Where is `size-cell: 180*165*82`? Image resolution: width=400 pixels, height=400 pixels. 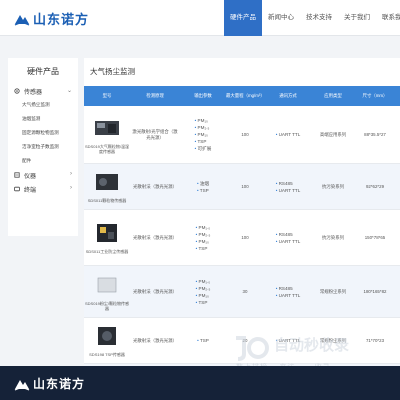 size-cell: 180*165*82 is located at coordinates (375, 291).